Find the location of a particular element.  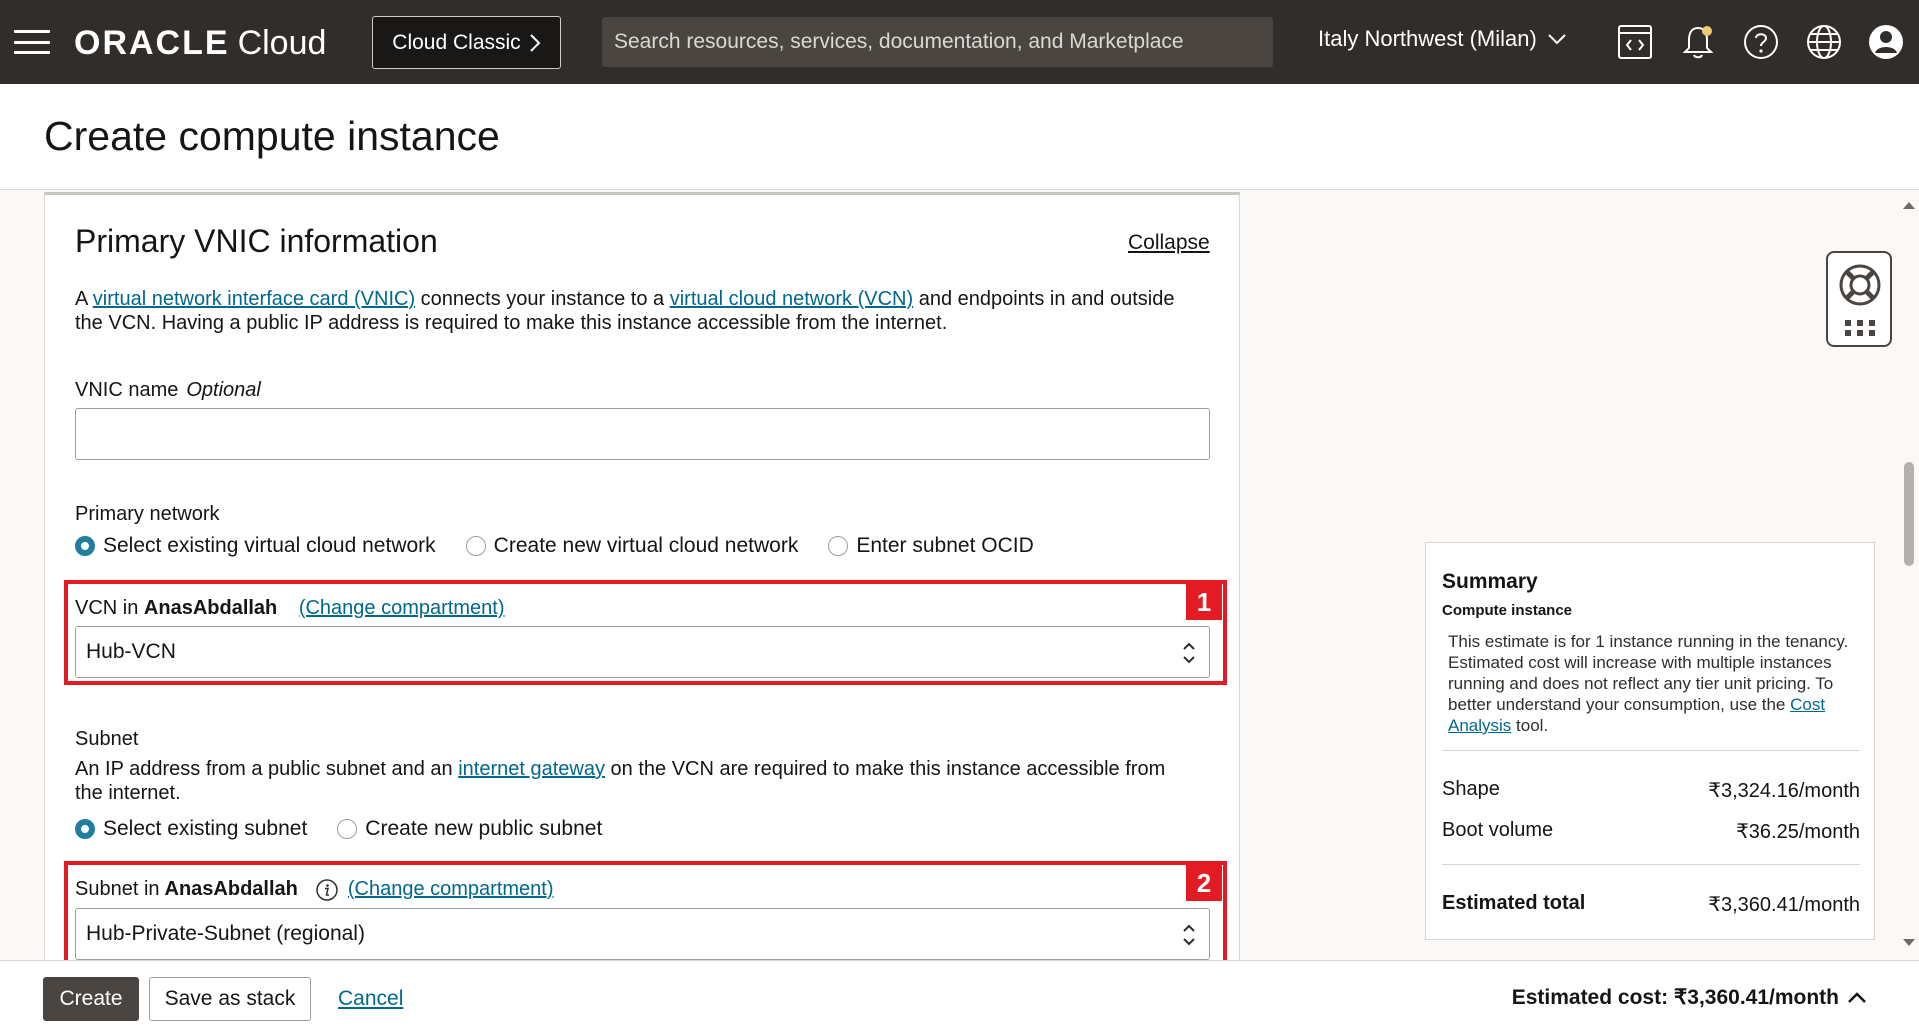

radio-select-existing-subnet: Select existing subnet is located at coordinates (191, 829).